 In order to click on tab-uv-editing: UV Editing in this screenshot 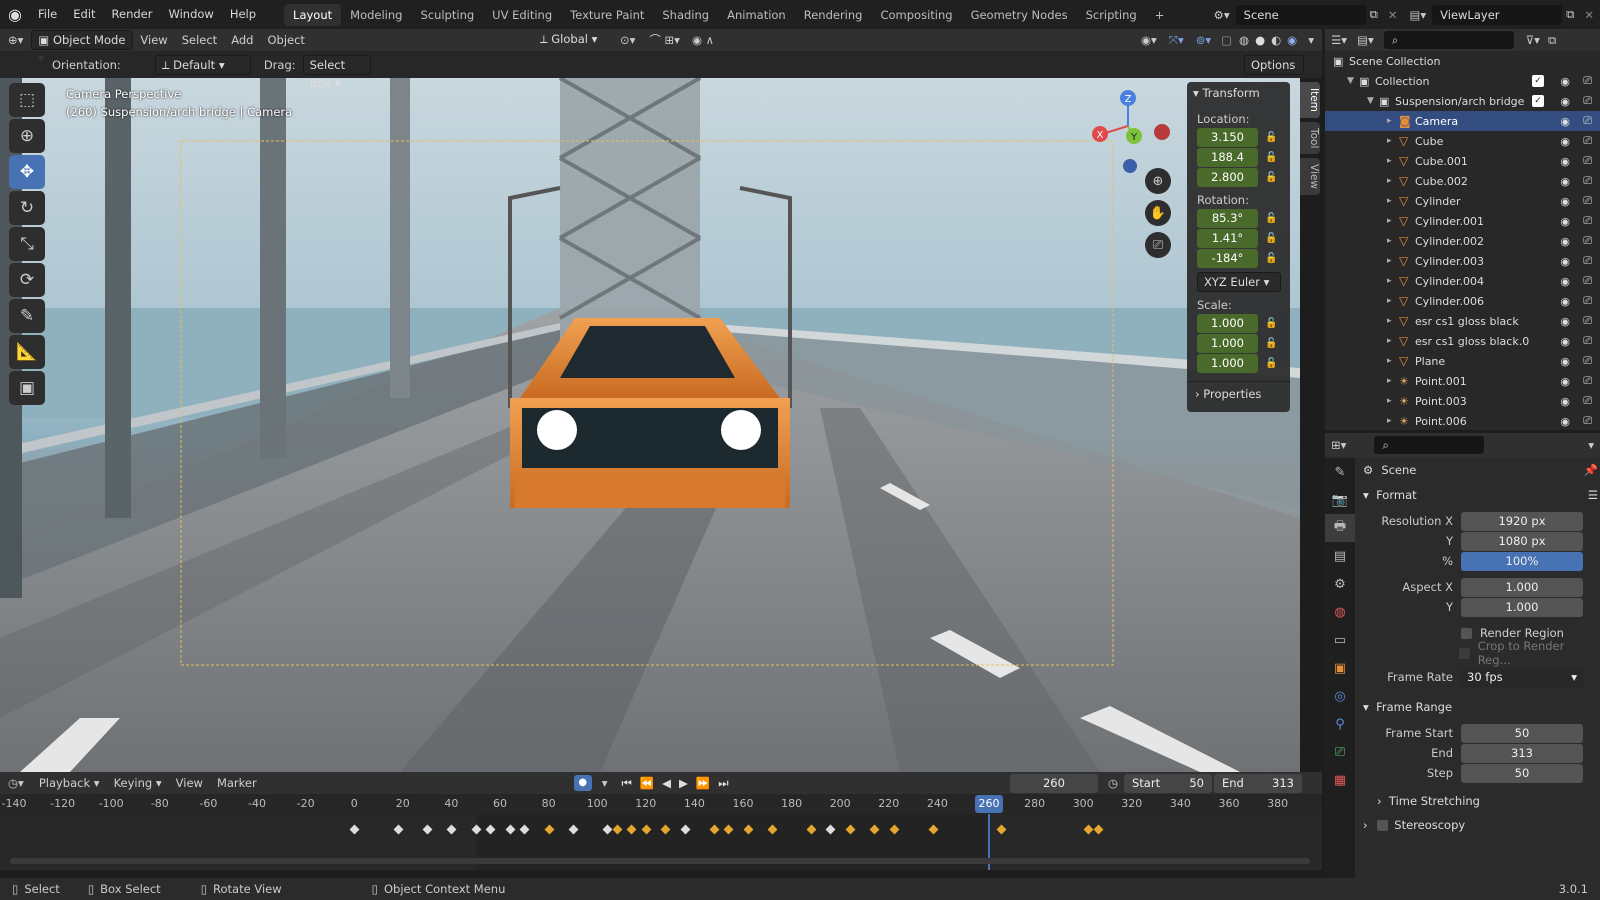, I will do `click(522, 15)`.